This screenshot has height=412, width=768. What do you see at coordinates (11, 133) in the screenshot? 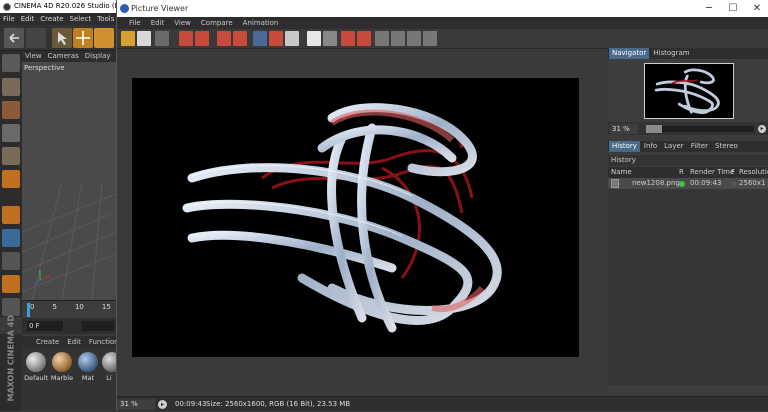
I see `points-mode-icon` at bounding box center [11, 133].